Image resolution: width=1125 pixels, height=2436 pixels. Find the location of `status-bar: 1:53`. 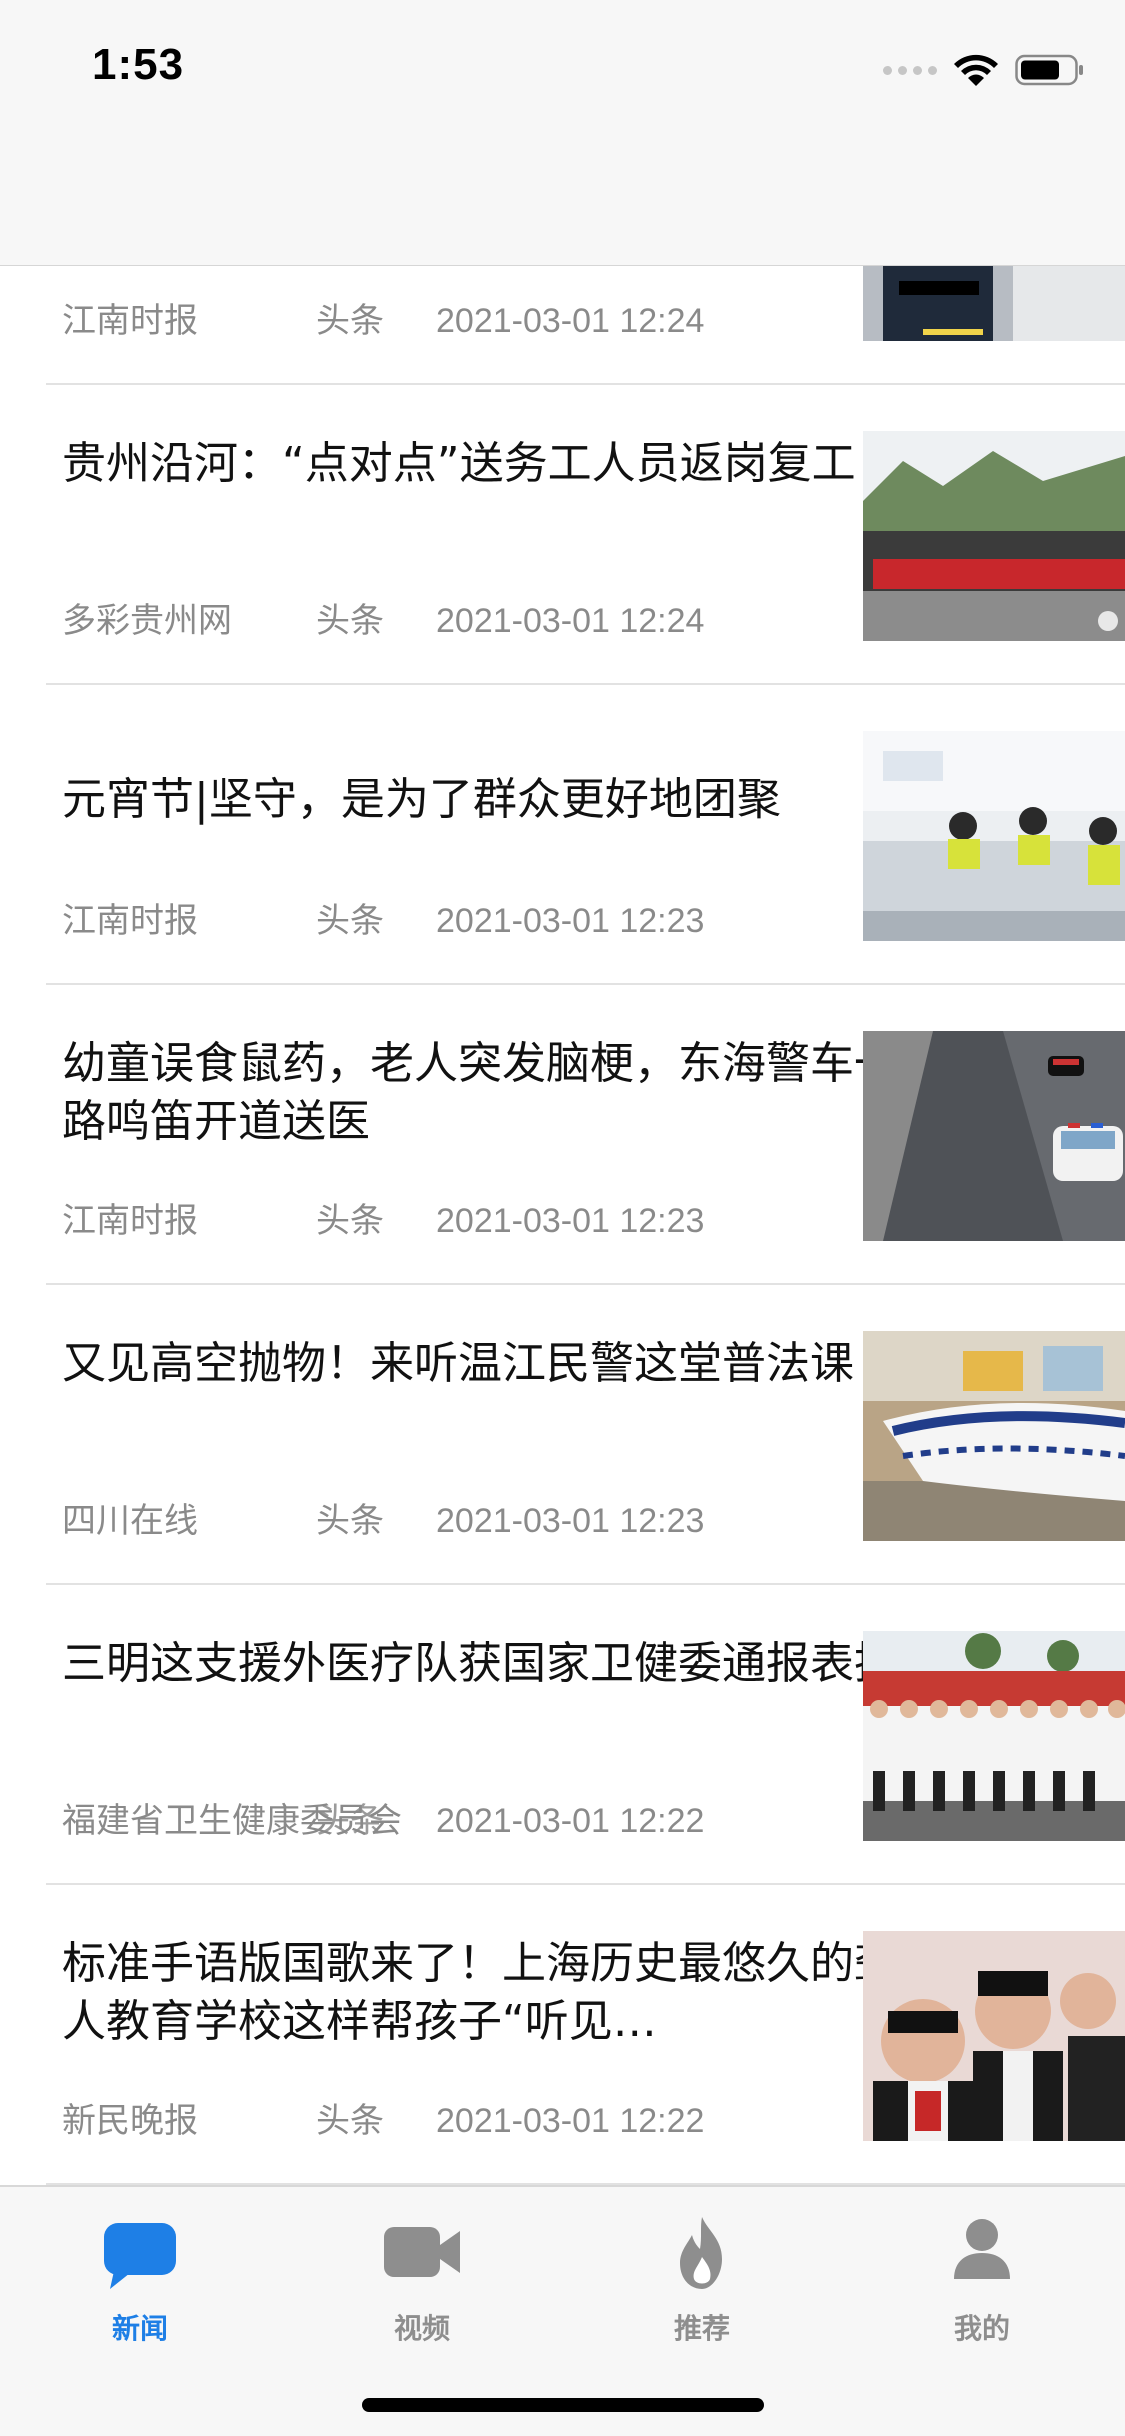

status-bar: 1:53 is located at coordinates (562, 133).